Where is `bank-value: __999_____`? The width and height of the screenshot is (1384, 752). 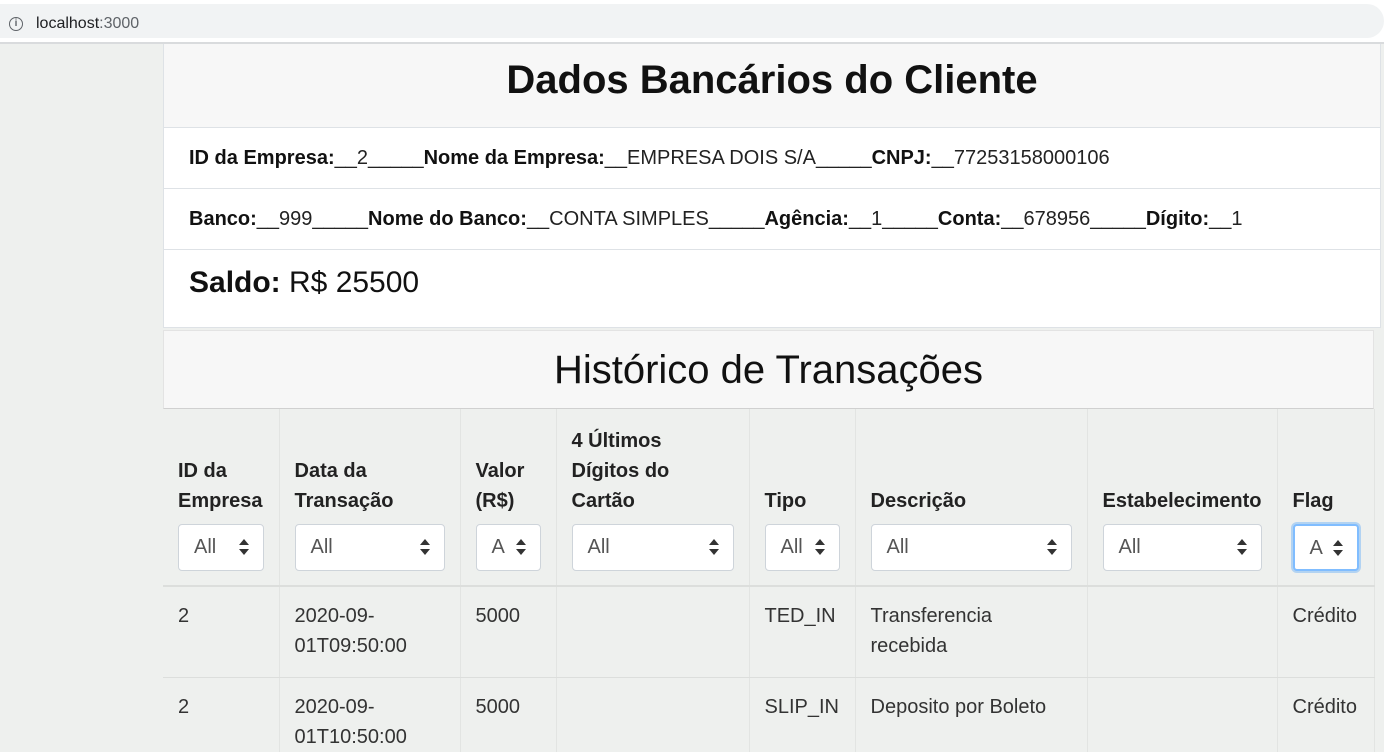 bank-value: __999_____ is located at coordinates (312, 219).